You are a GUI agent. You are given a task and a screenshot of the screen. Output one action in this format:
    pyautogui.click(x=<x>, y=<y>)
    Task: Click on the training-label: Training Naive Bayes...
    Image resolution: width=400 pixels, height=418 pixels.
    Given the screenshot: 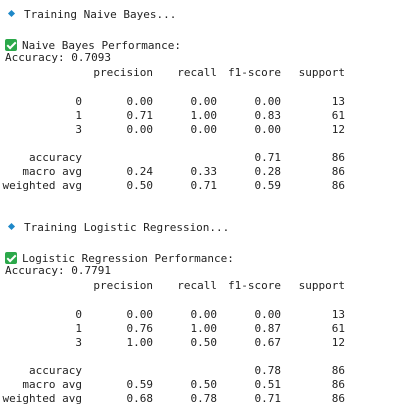 What is the action you would take?
    pyautogui.click(x=100, y=14)
    